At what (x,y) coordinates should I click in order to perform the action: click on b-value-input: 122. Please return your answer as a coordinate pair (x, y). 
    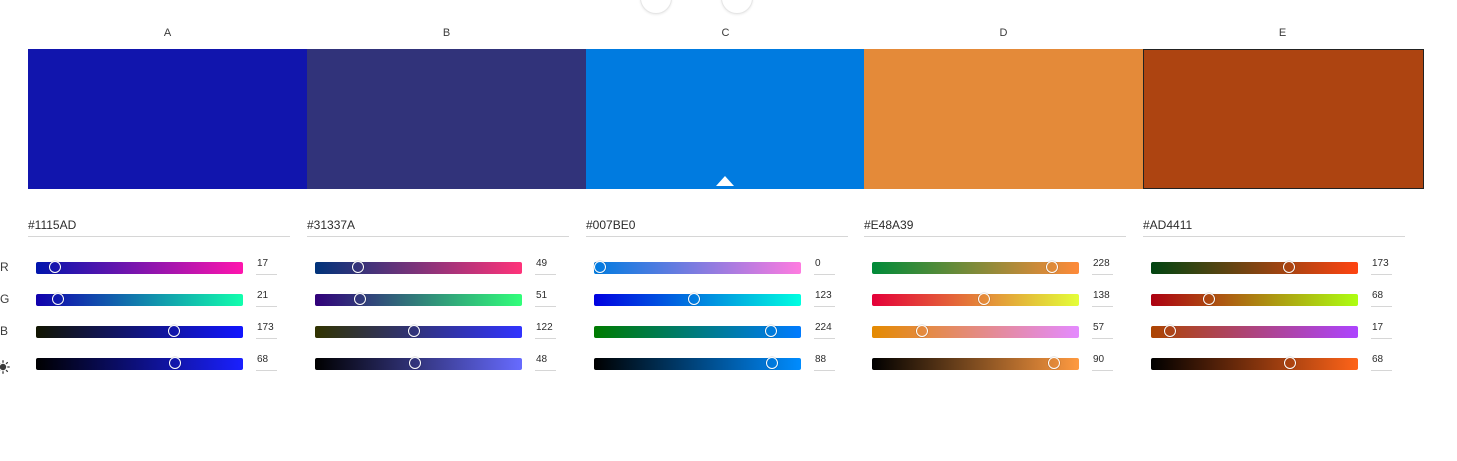
    Looking at the image, I should click on (545, 331).